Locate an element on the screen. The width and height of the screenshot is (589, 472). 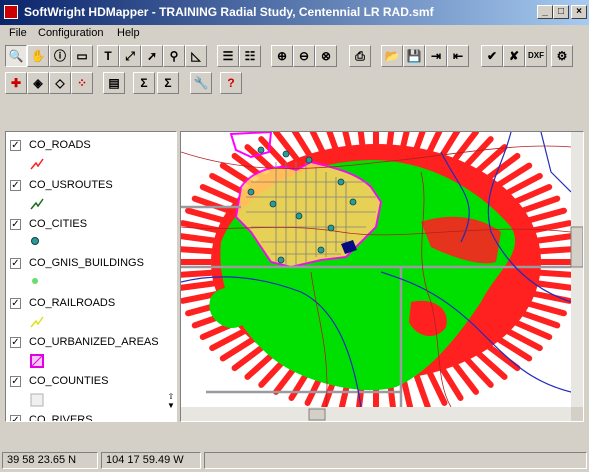
layer-name: CO_GNIS_BUILDINGS is located at coordinates (86, 263).